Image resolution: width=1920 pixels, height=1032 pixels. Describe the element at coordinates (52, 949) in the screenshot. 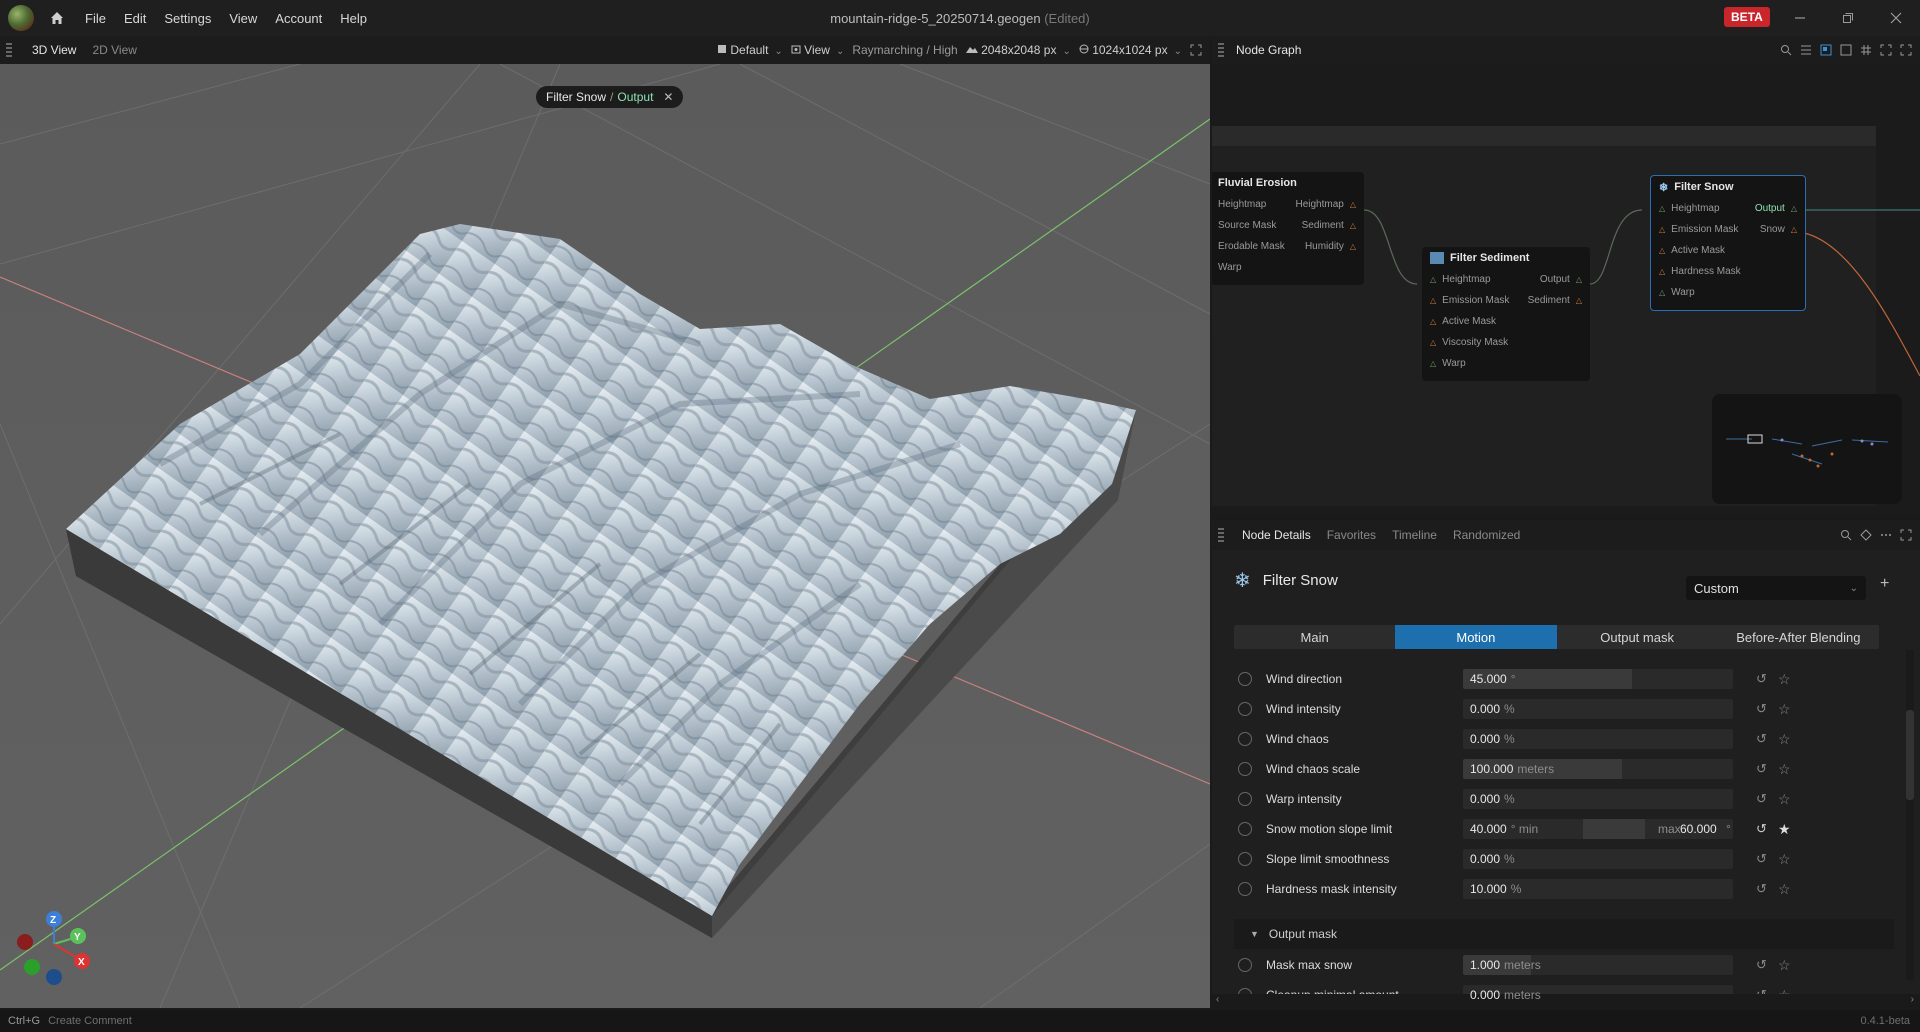

I see `axis-gizmo: Z Y X` at that location.